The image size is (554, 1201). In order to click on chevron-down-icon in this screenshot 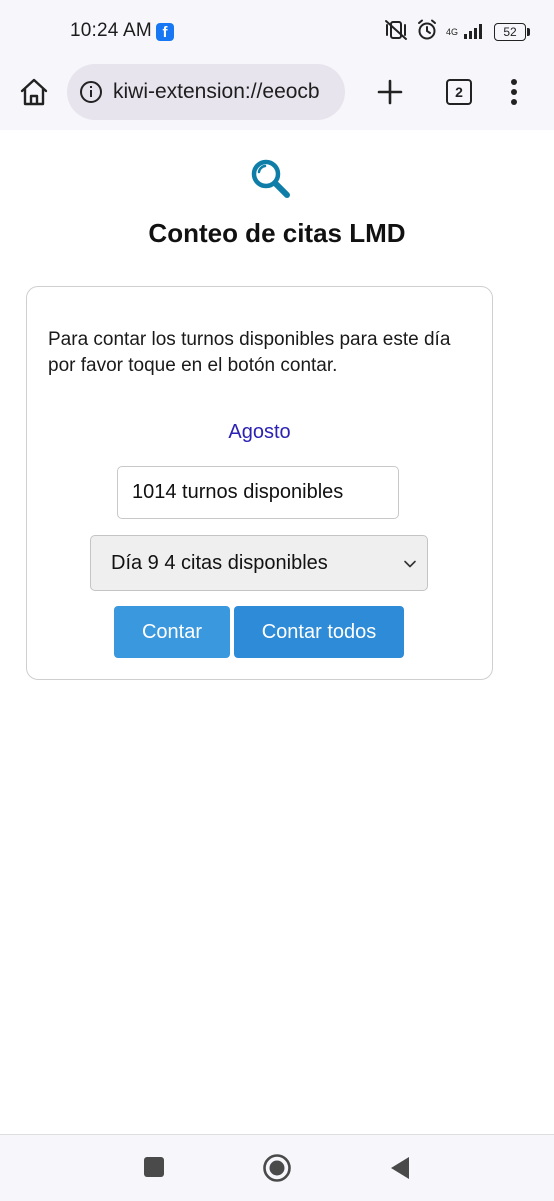, I will do `click(410, 564)`.